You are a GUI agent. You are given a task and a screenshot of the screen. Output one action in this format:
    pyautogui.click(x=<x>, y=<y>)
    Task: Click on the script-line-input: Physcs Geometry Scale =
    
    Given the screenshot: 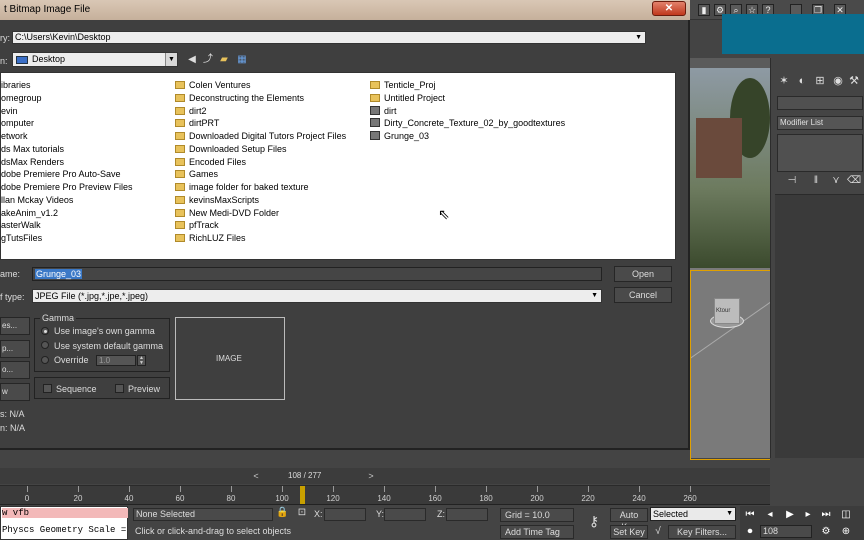 What is the action you would take?
    pyautogui.click(x=64, y=530)
    